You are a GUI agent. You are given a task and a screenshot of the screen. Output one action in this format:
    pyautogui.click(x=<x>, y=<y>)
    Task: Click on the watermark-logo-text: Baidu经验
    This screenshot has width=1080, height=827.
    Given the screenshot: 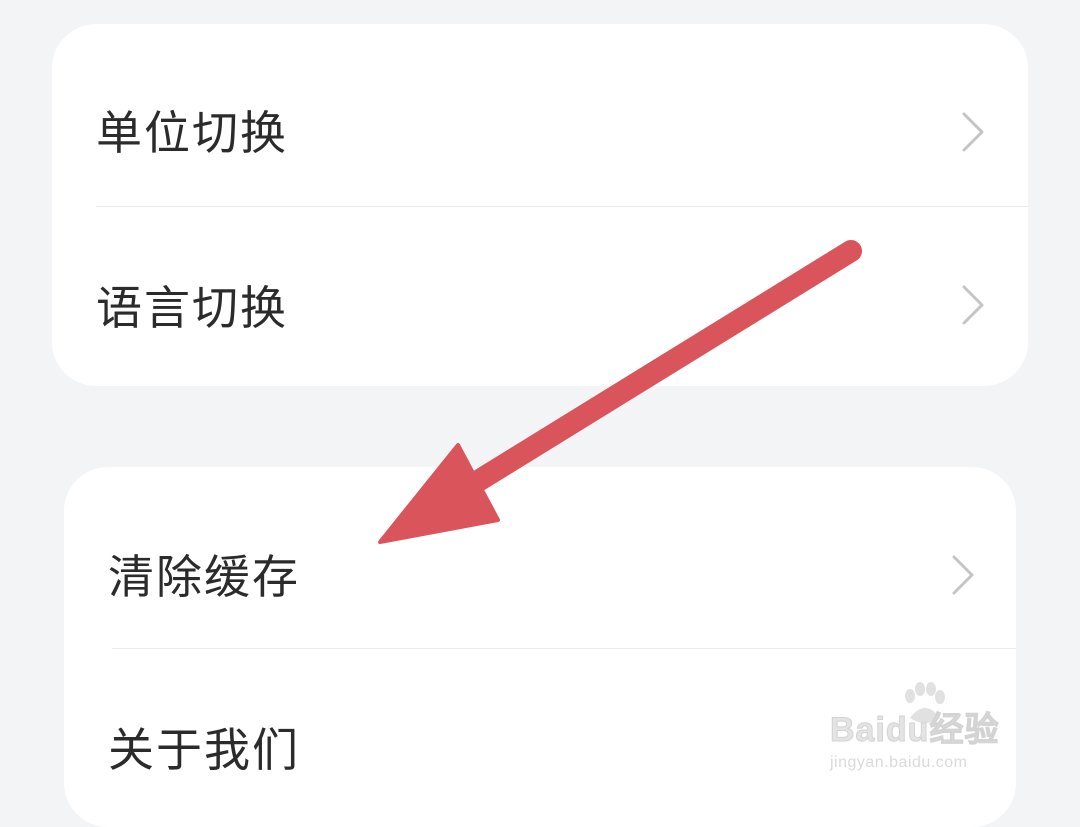 What is the action you would take?
    pyautogui.click(x=914, y=730)
    